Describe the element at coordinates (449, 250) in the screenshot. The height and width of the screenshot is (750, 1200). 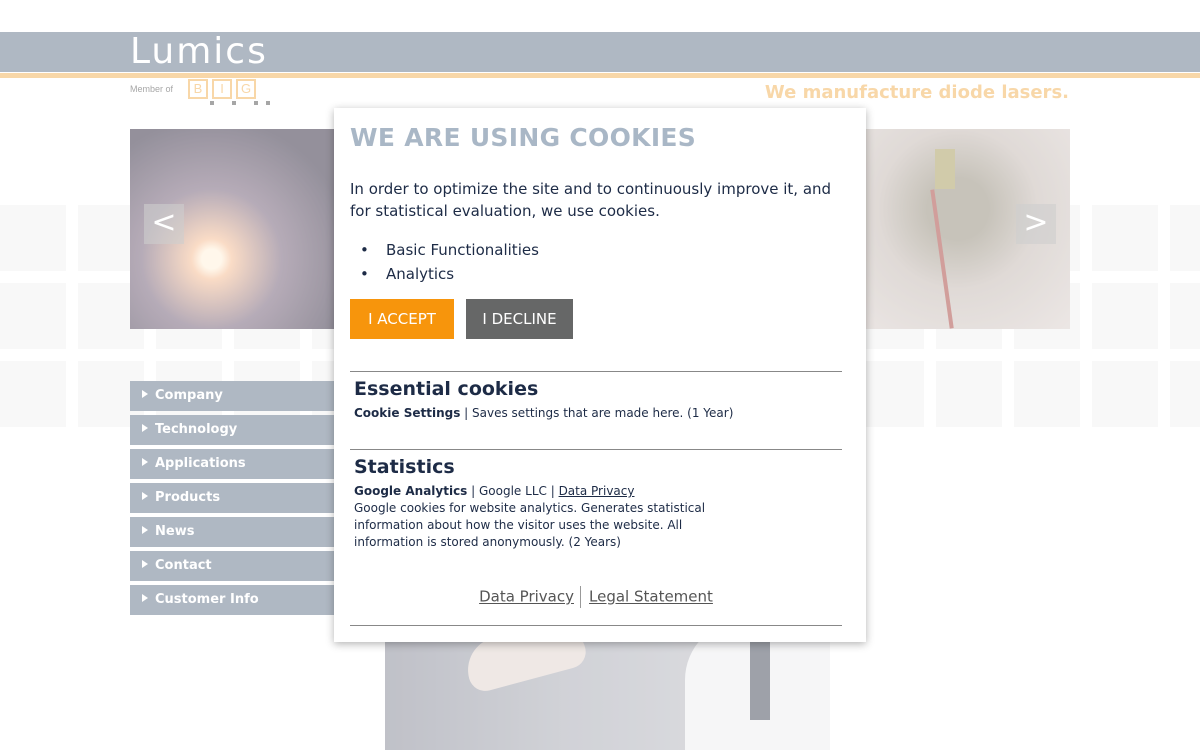
I see `list-item: Basic Functionalities` at that location.